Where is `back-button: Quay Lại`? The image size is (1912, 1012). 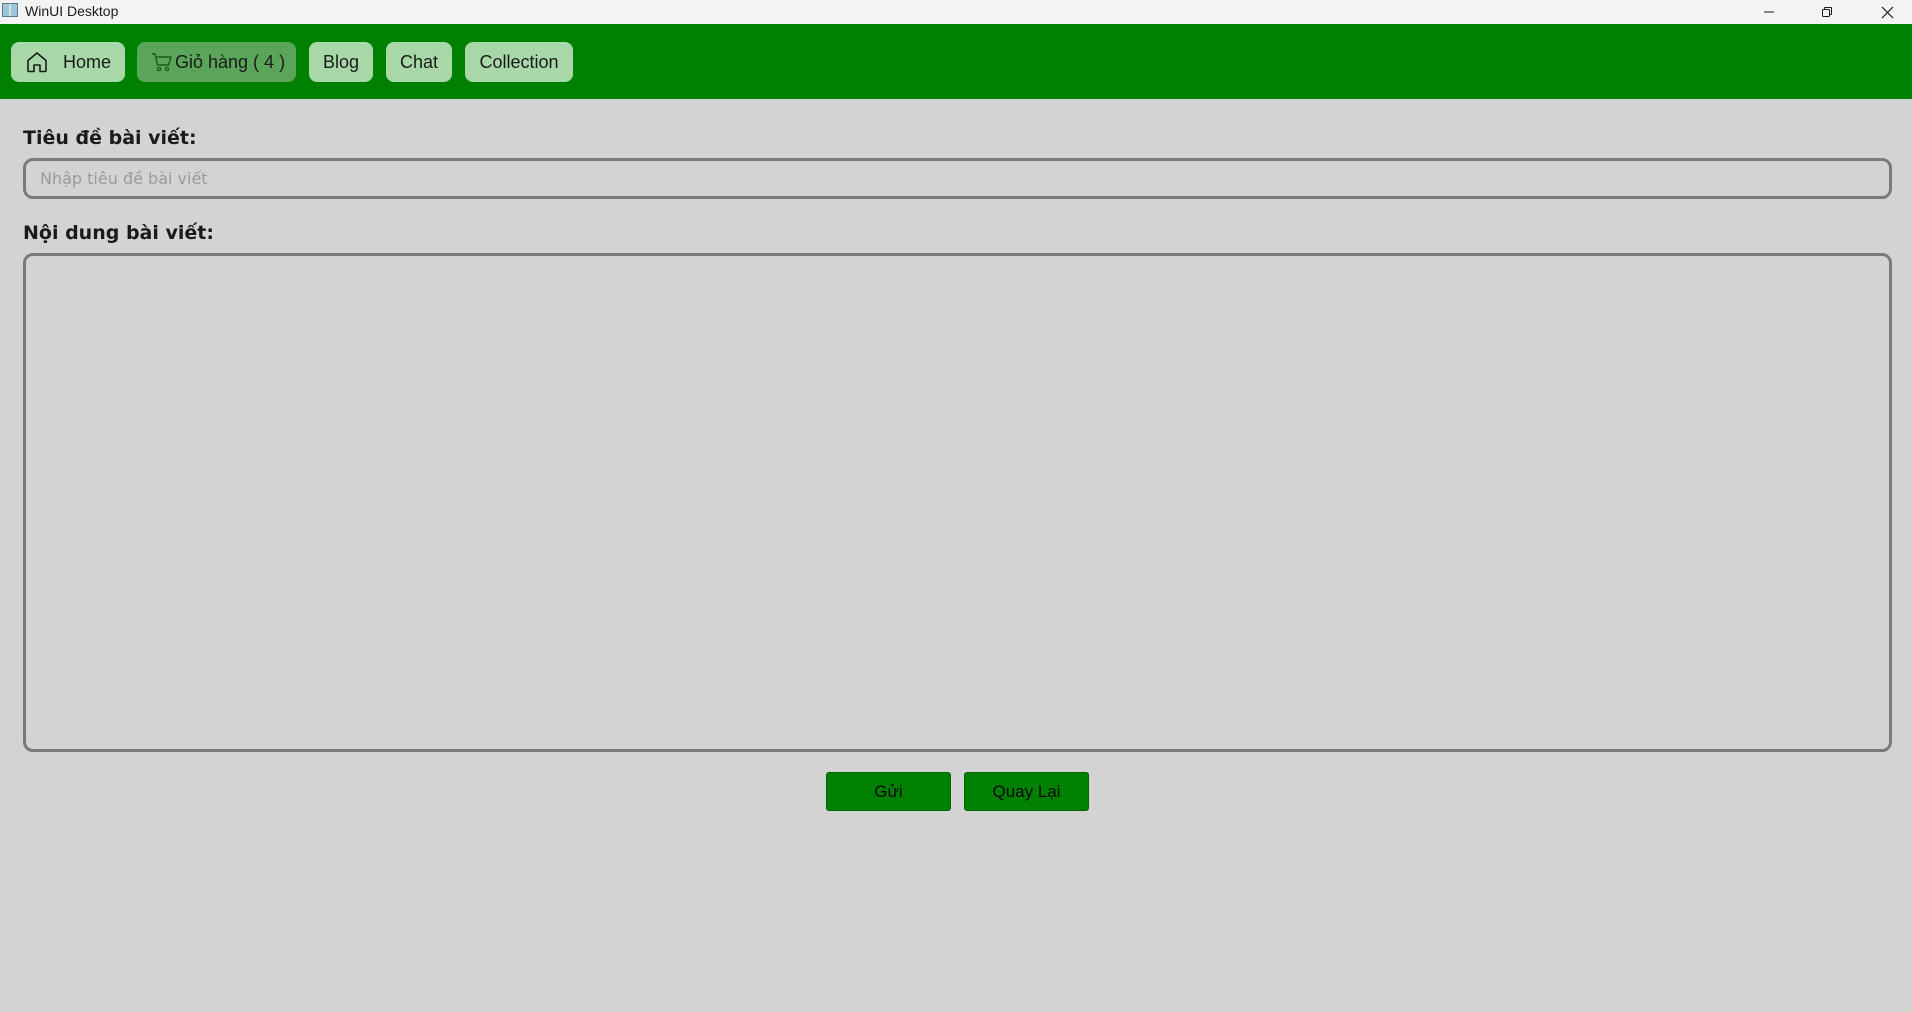 back-button: Quay Lại is located at coordinates (1026, 791).